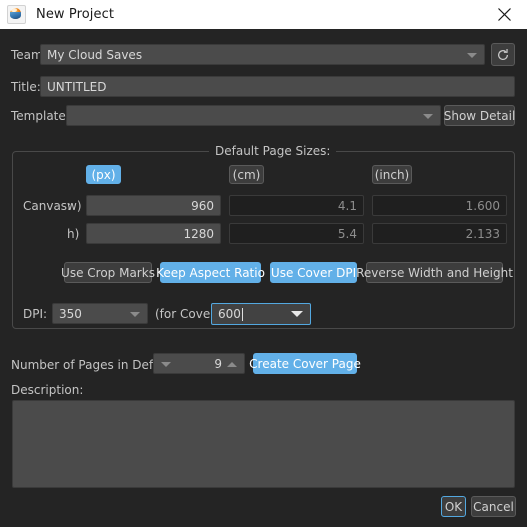 This screenshot has height=527, width=527. I want to click on title-label: Title:, so click(26, 87).